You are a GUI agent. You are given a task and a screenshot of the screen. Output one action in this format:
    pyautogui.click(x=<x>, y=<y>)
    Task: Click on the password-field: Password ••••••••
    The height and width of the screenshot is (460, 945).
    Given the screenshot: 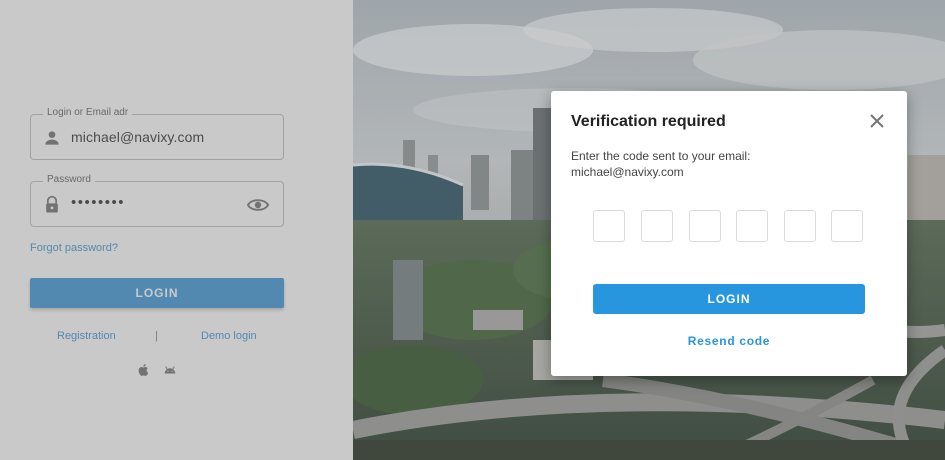 What is the action you would take?
    pyautogui.click(x=157, y=200)
    